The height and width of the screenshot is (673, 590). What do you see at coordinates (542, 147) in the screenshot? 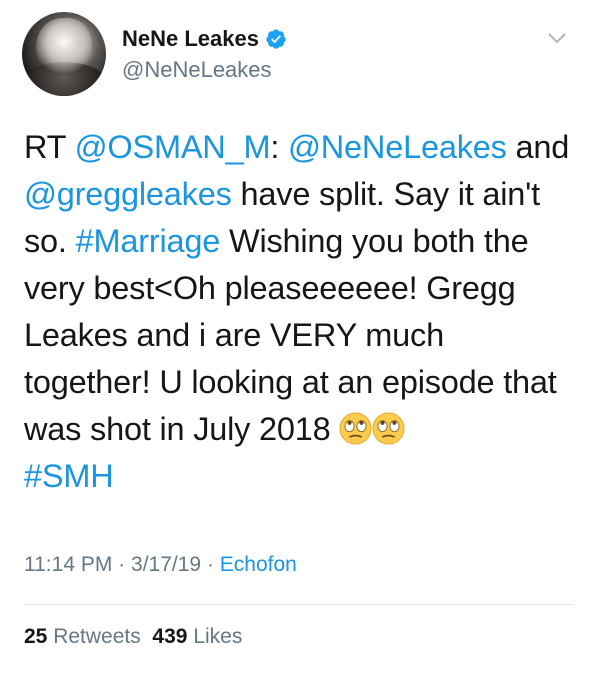
I see `and-text: and` at bounding box center [542, 147].